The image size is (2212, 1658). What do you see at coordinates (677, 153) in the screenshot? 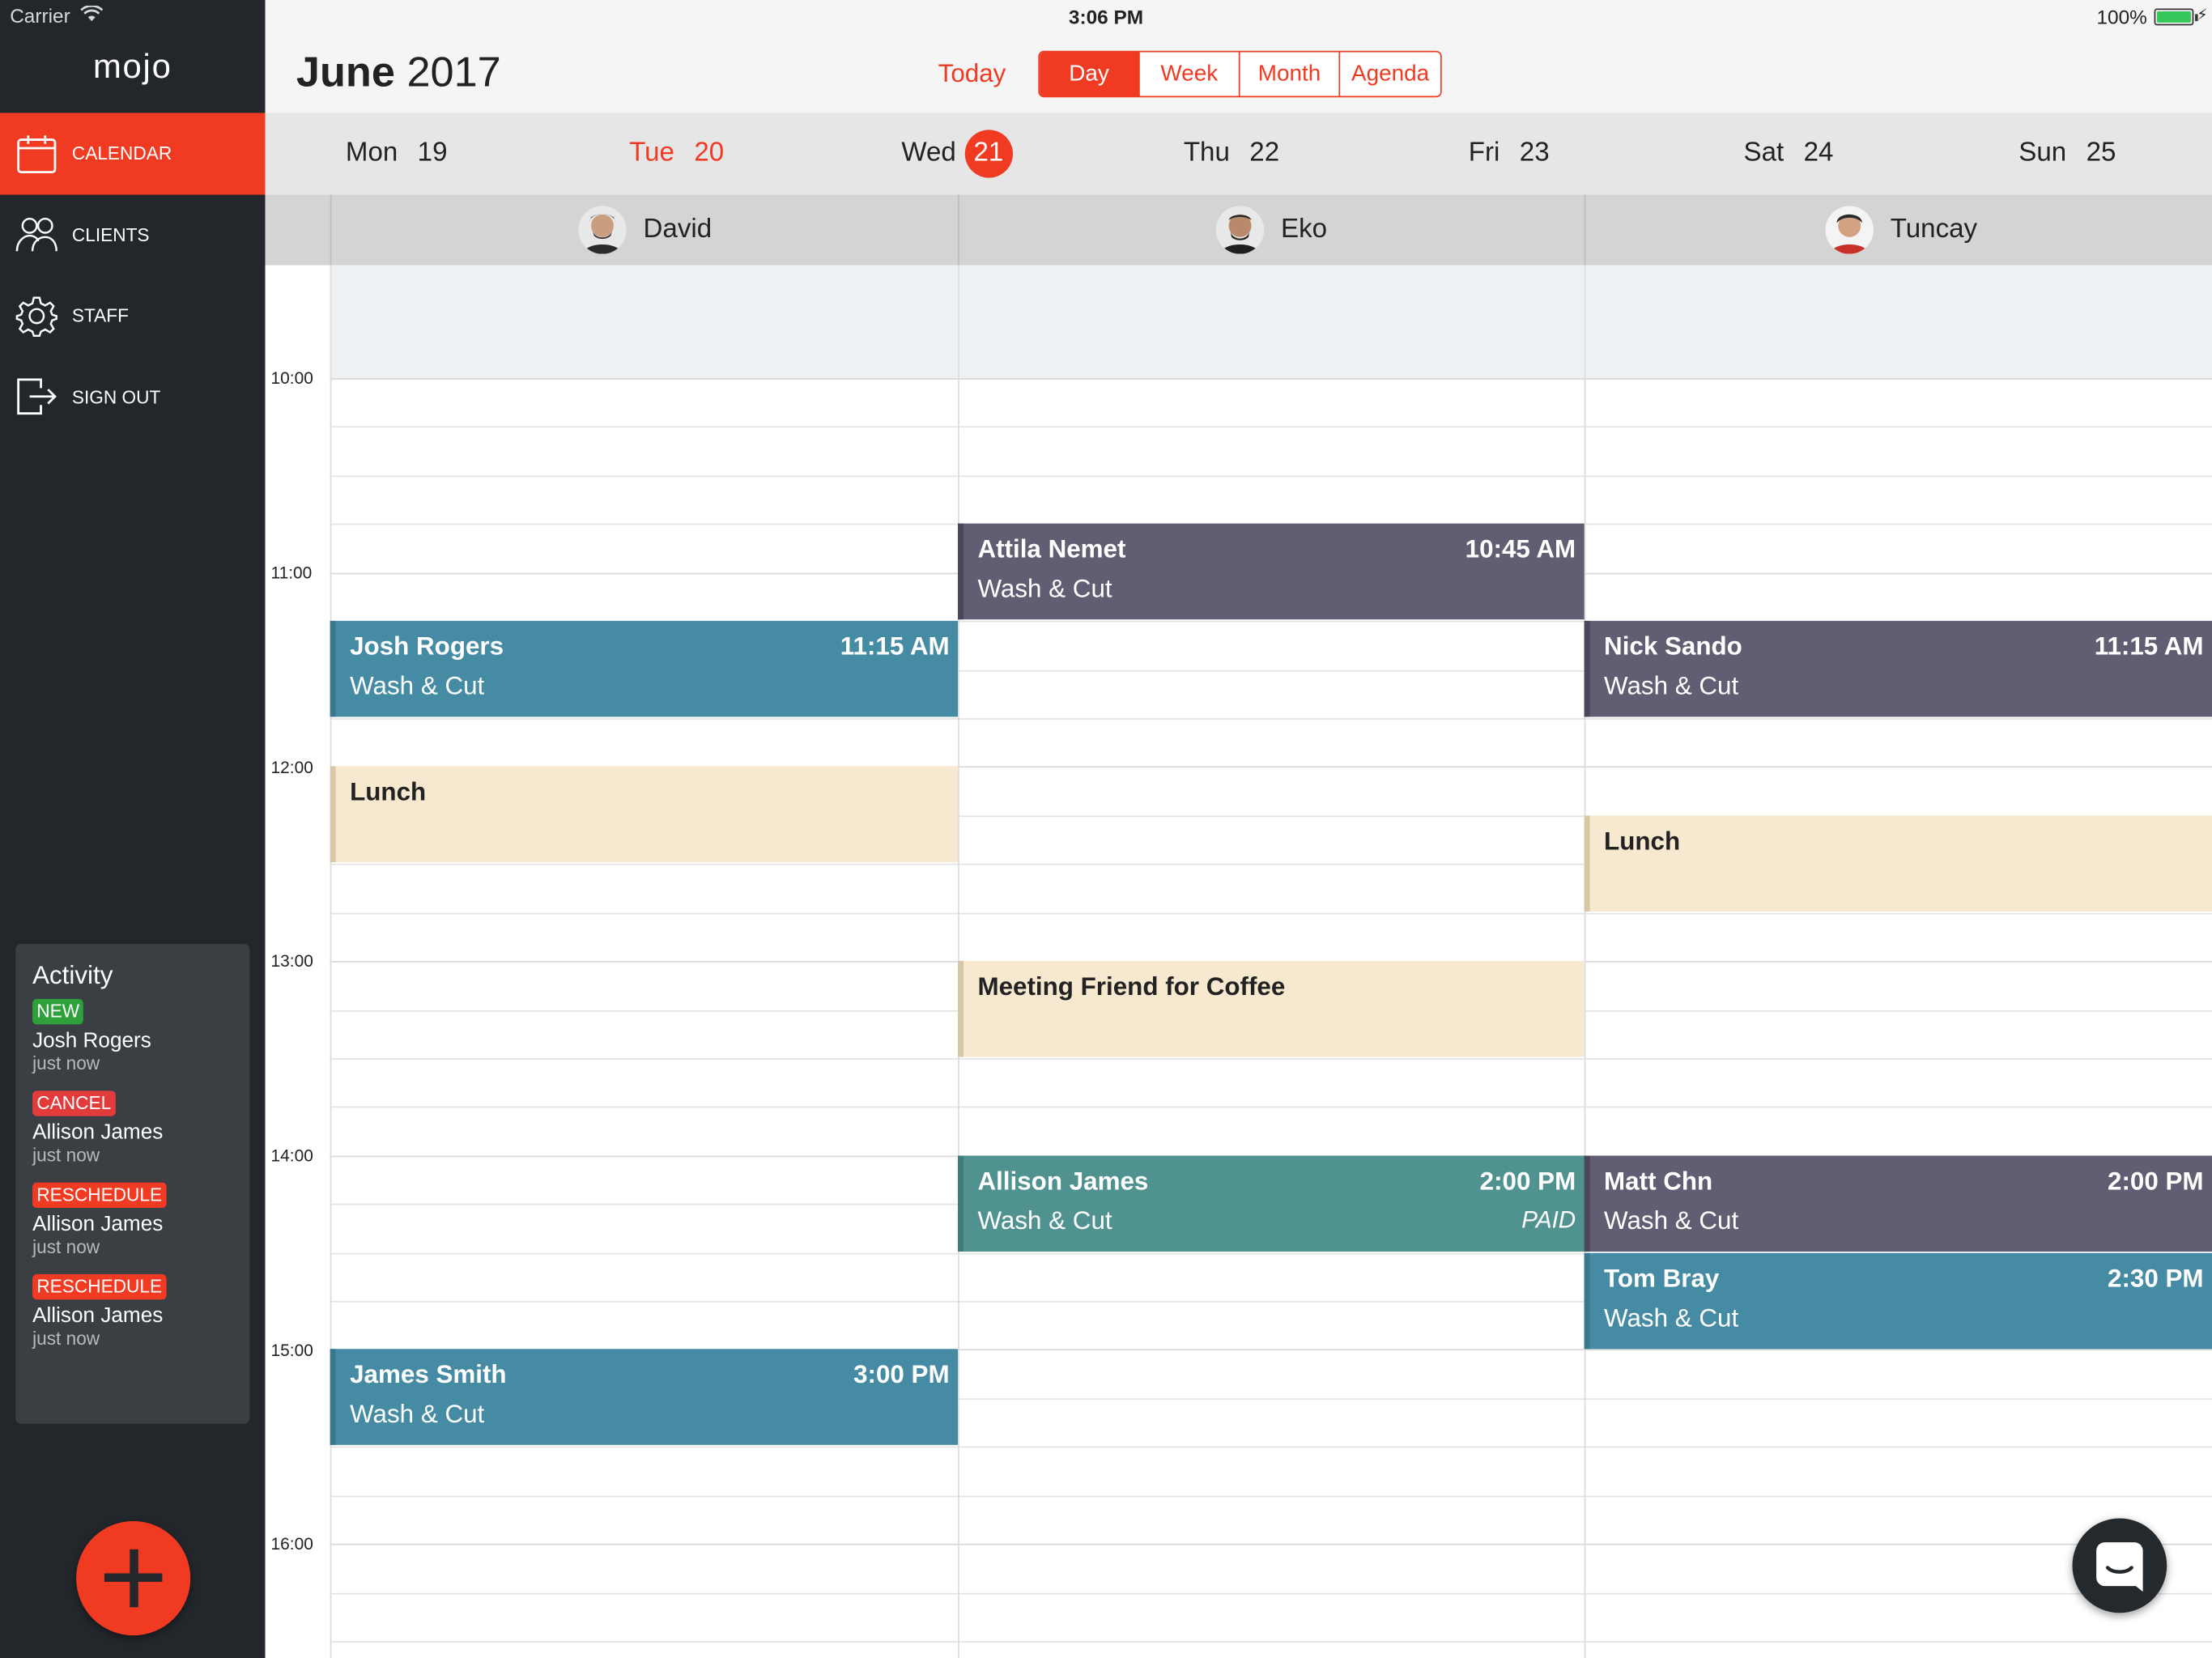
I see `day-tue: Tue 20` at bounding box center [677, 153].